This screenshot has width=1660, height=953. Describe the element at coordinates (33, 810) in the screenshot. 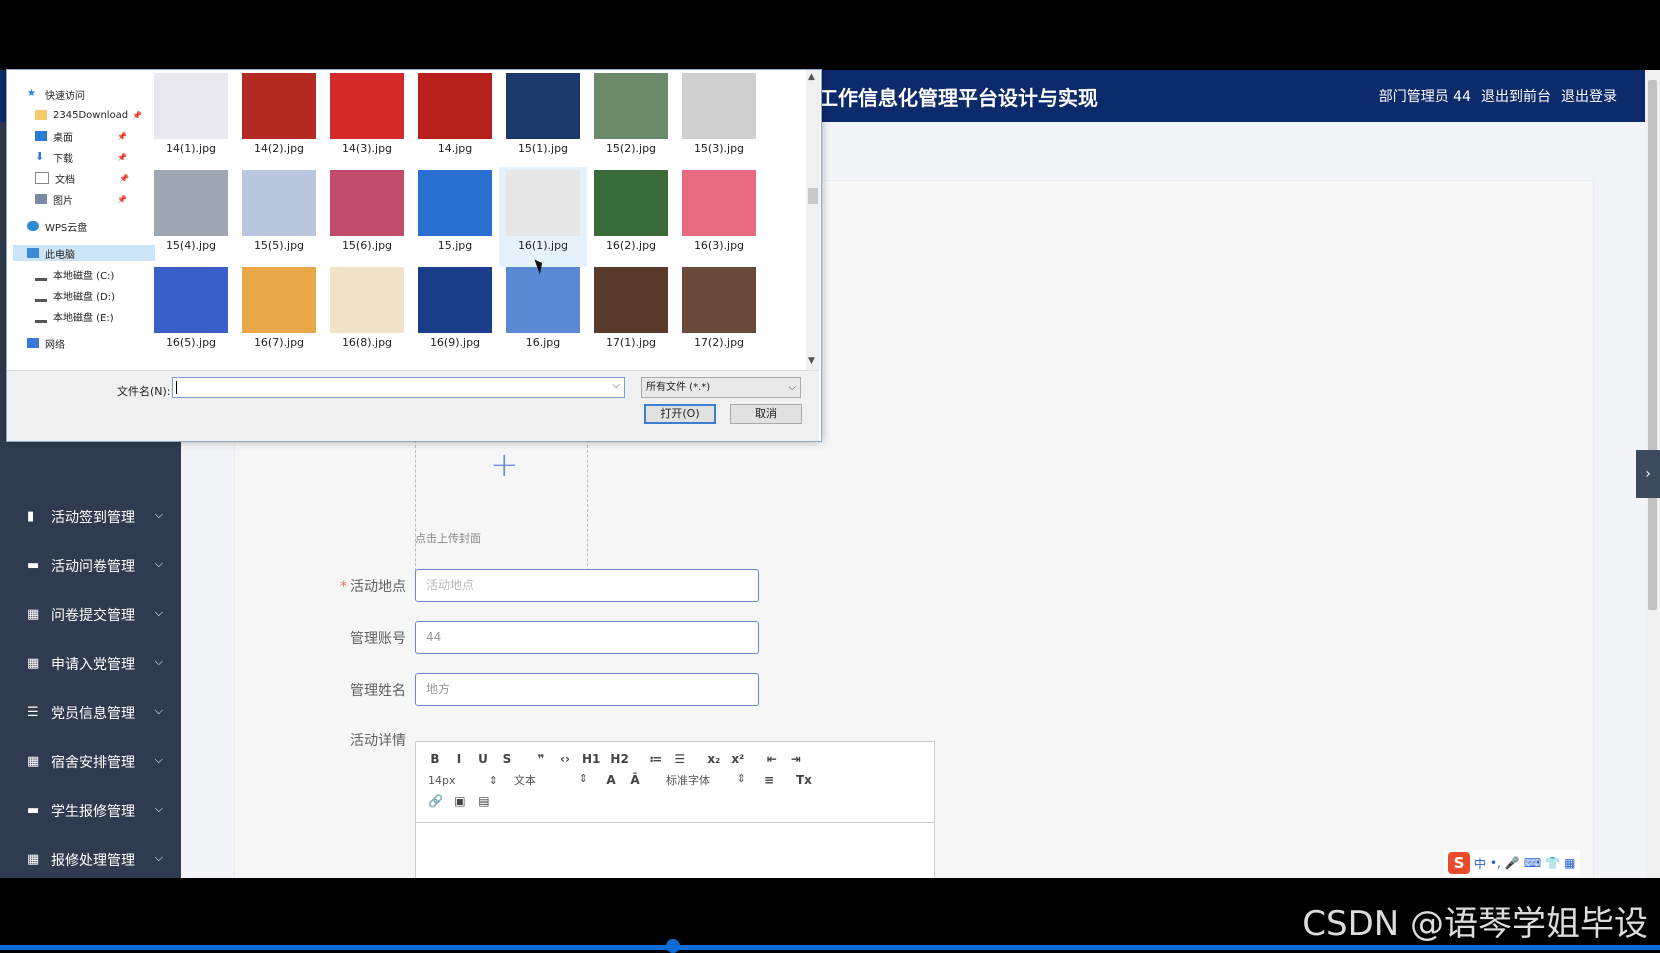

I see `monitor-icon: ▬` at that location.